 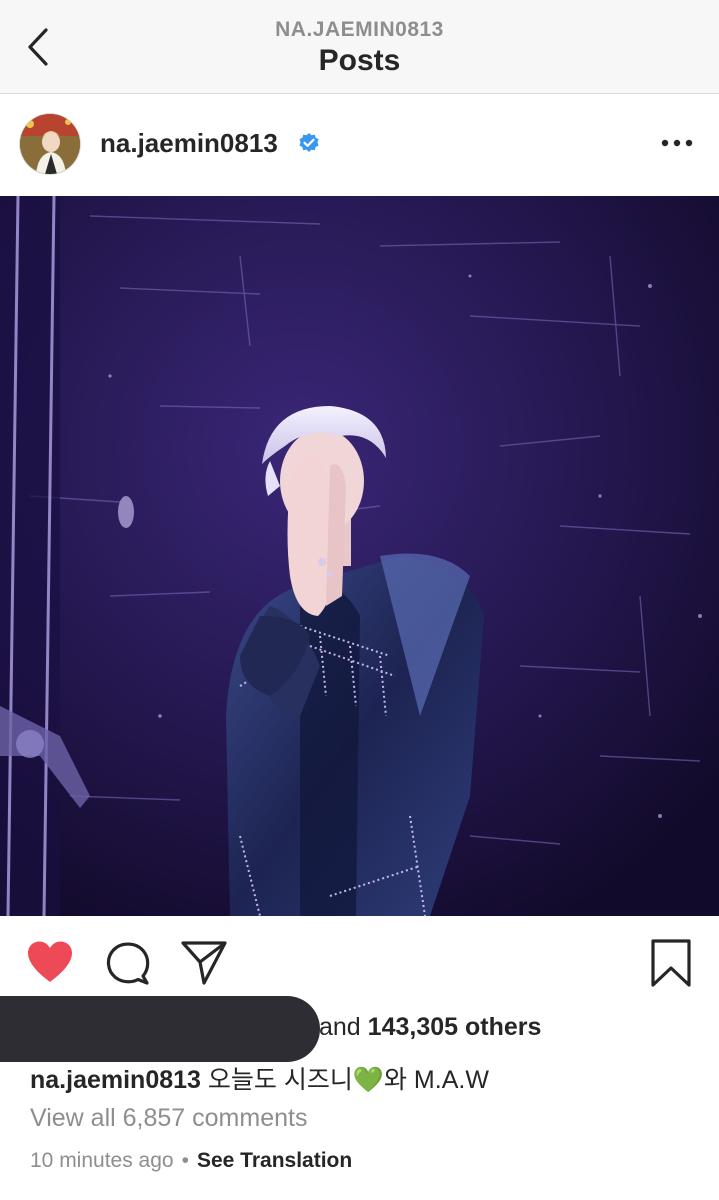 What do you see at coordinates (191, 1161) in the screenshot?
I see `post-meta: 10 minutes ago • See Translation` at bounding box center [191, 1161].